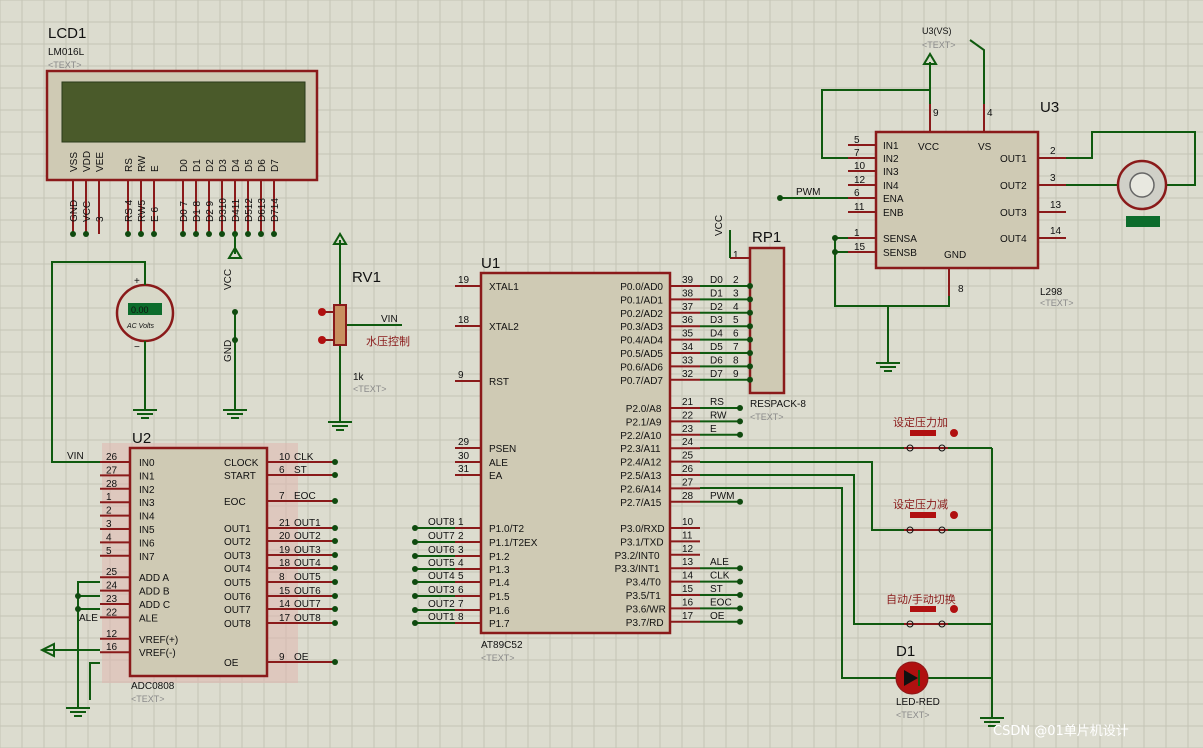 This screenshot has width=1203, height=748. I want to click on rv1-net: VIN, so click(389, 319).